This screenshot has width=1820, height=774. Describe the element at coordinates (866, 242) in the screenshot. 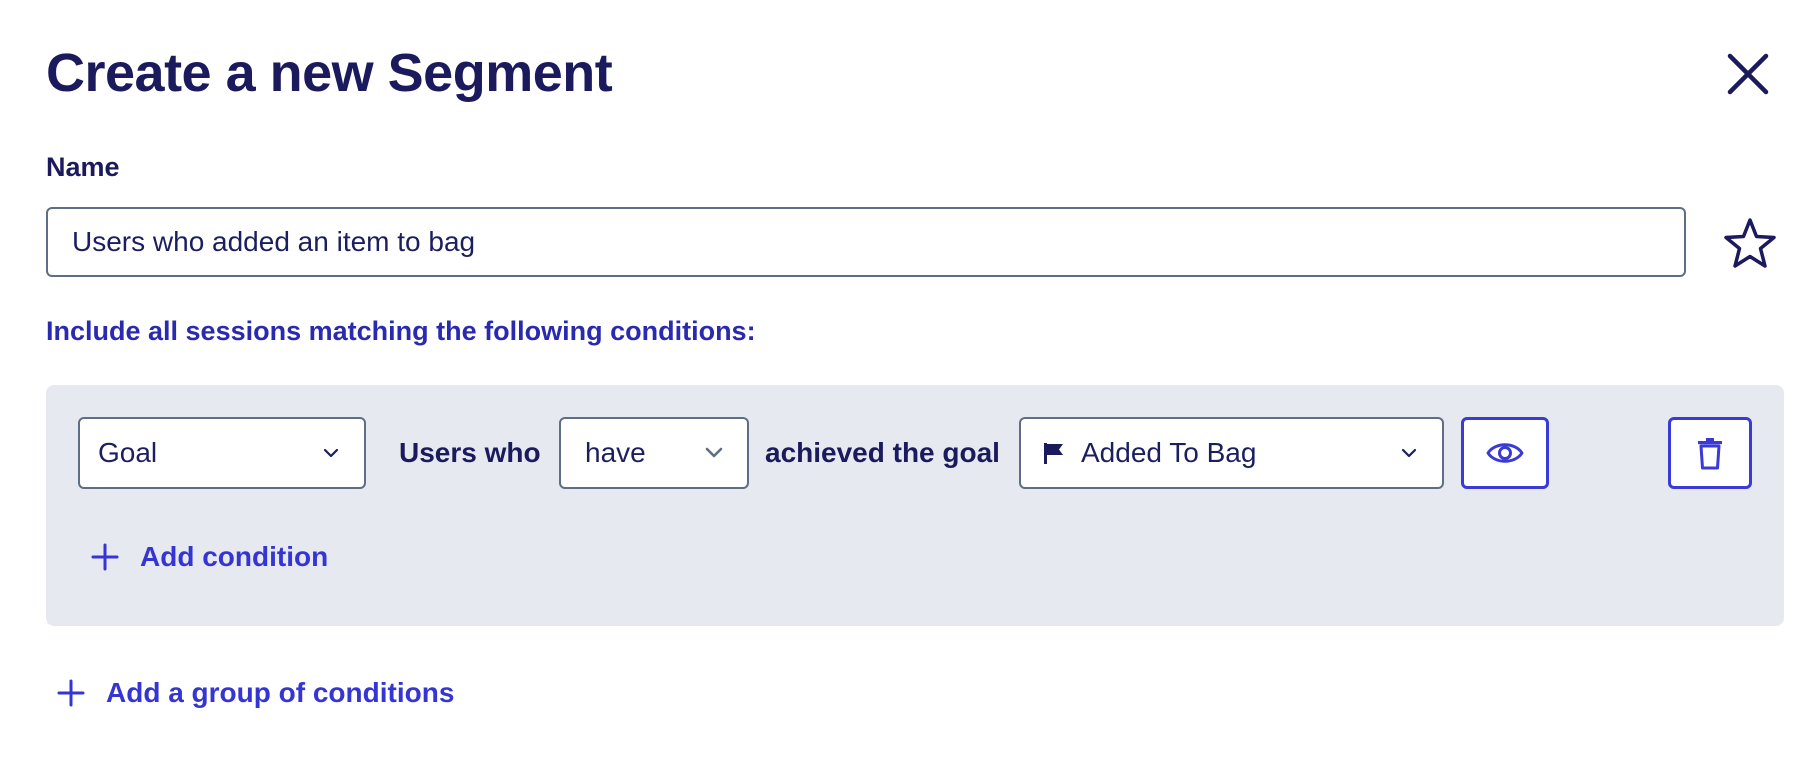

I see `name-input` at that location.